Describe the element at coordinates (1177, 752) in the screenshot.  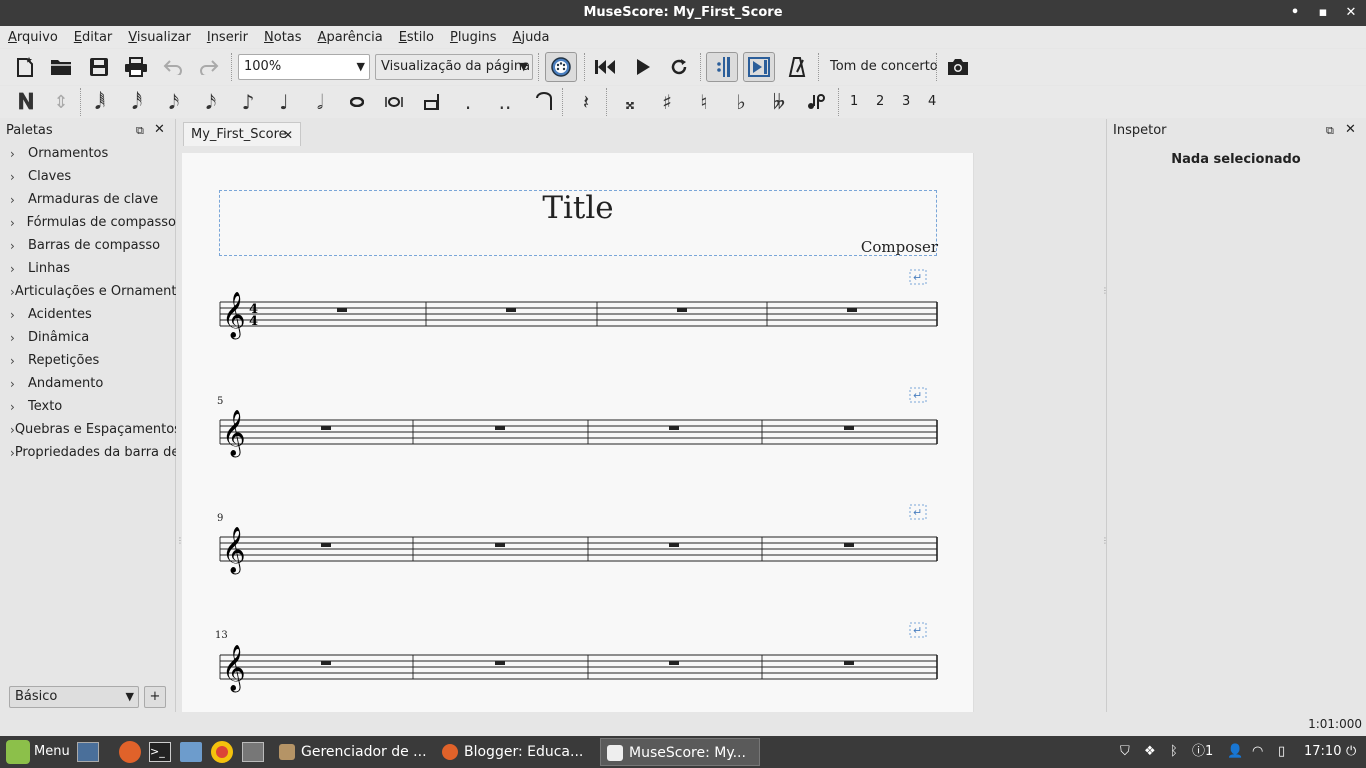
I see `bluetooth-icon: ᛒ` at that location.